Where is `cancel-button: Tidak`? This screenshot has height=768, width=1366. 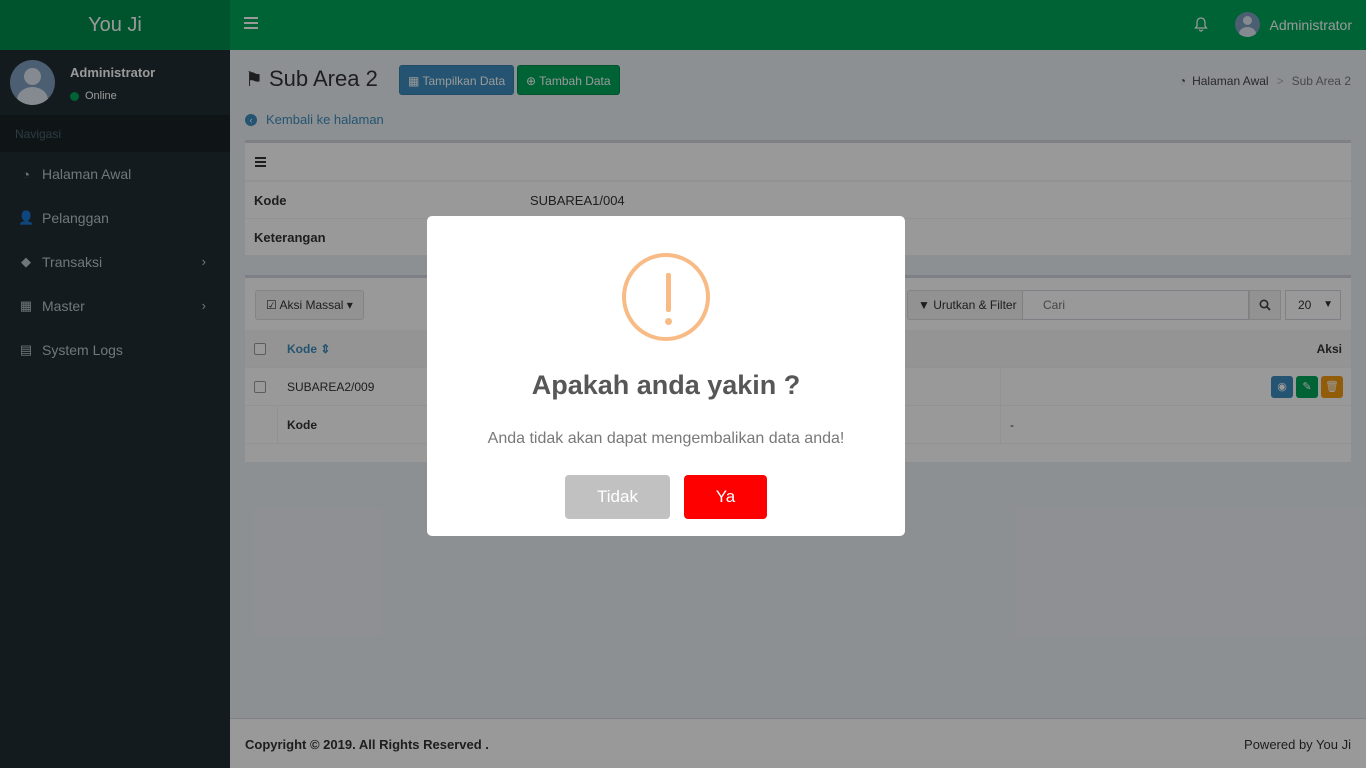
cancel-button: Tidak is located at coordinates (617, 497).